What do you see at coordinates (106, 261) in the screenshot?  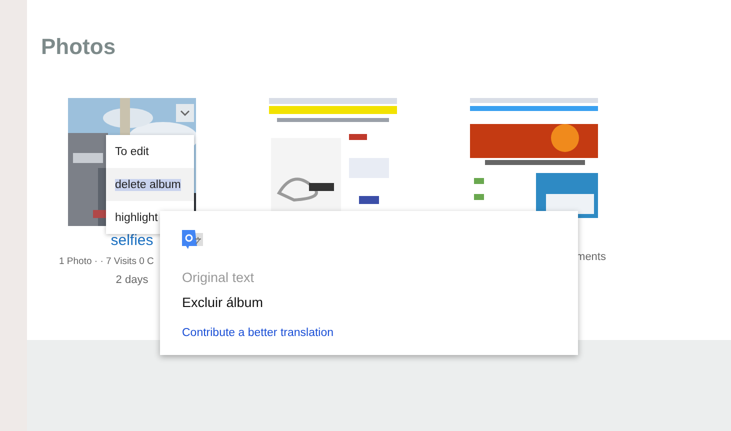 I see `album-meta: 1 Photo · · 7 Visits 0 C` at bounding box center [106, 261].